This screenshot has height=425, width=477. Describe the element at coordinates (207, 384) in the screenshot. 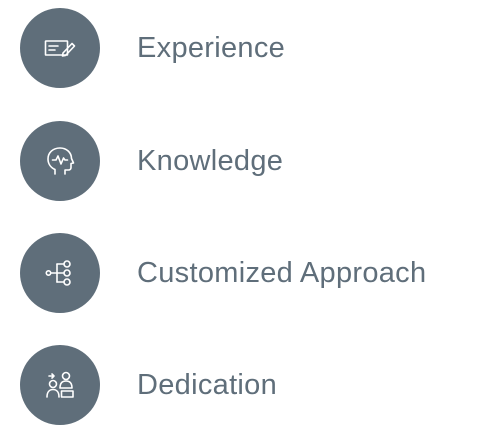

I see `feature-label-dedication: Dedication` at that location.